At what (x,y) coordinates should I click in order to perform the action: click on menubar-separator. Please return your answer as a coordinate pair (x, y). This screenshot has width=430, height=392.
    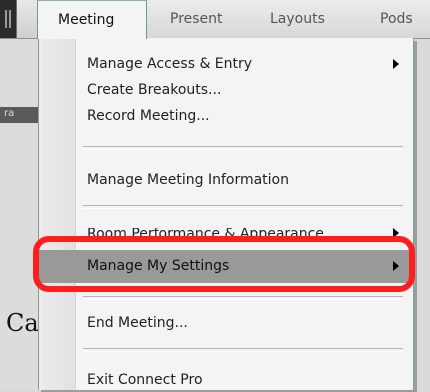
    Looking at the image, I should click on (26, 19).